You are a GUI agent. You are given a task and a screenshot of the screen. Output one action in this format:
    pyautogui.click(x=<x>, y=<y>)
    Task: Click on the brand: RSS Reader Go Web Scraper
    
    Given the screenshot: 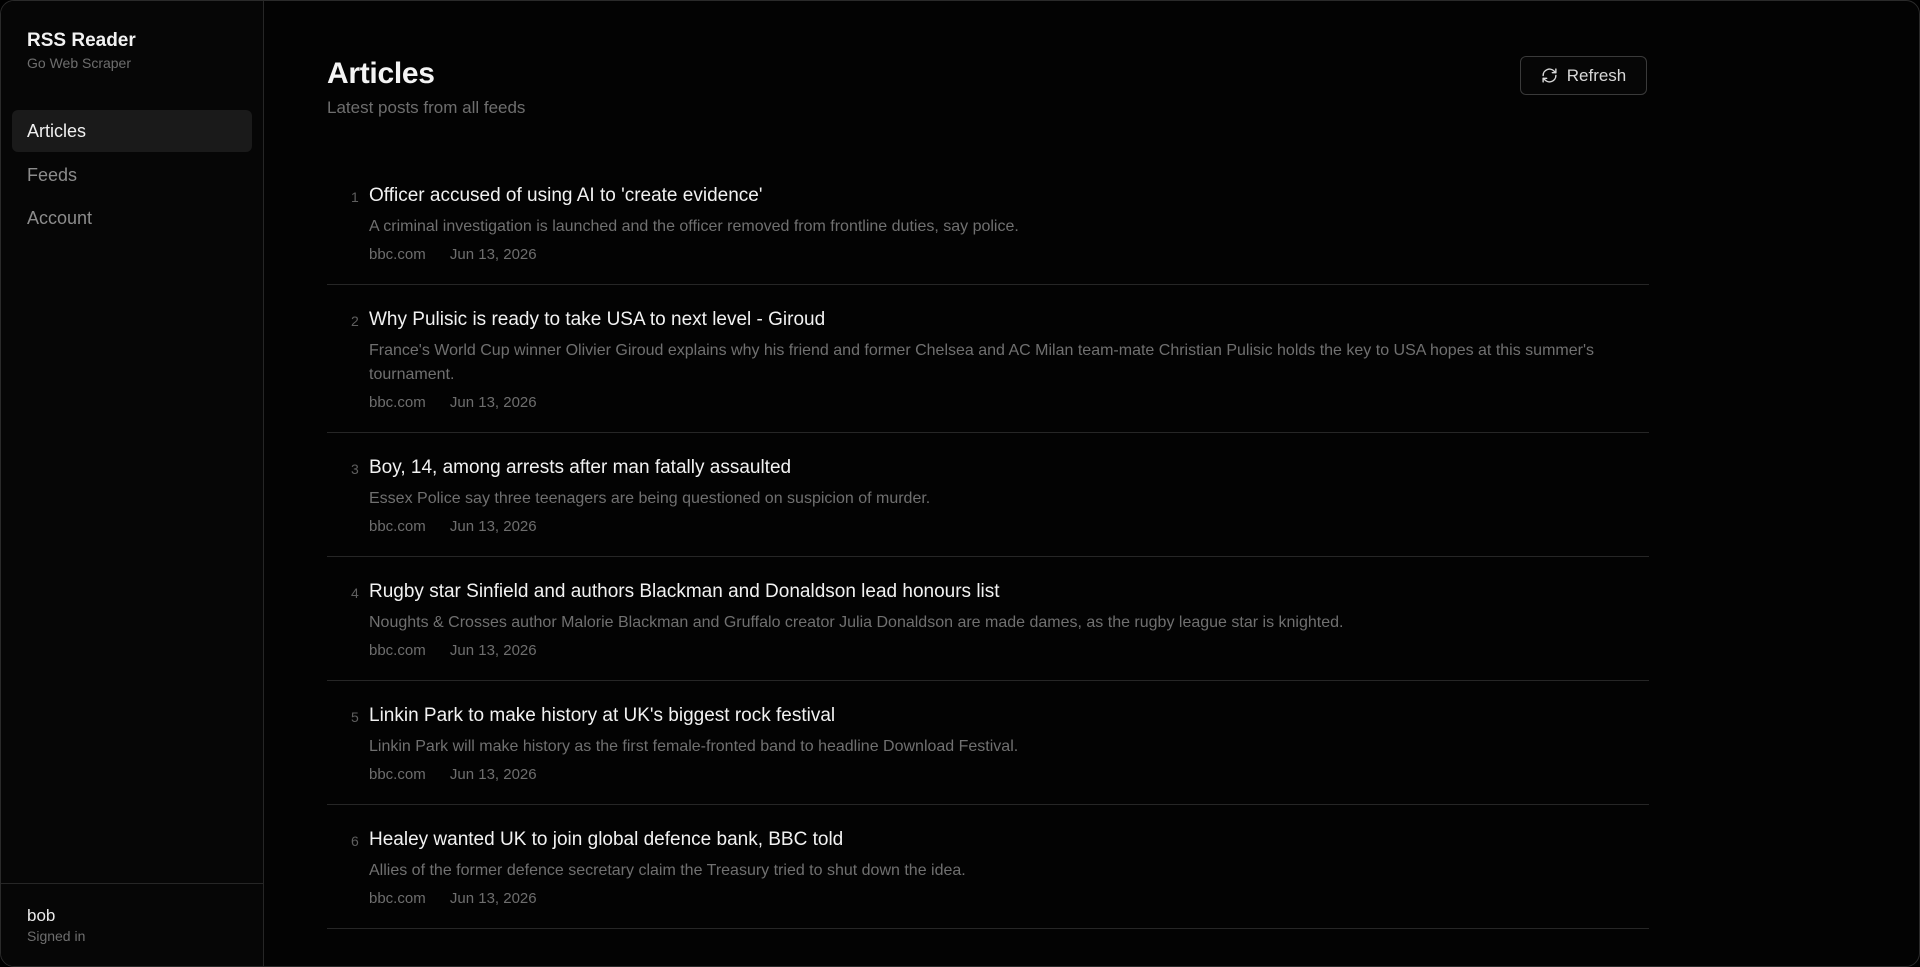 What is the action you would take?
    pyautogui.click(x=81, y=51)
    